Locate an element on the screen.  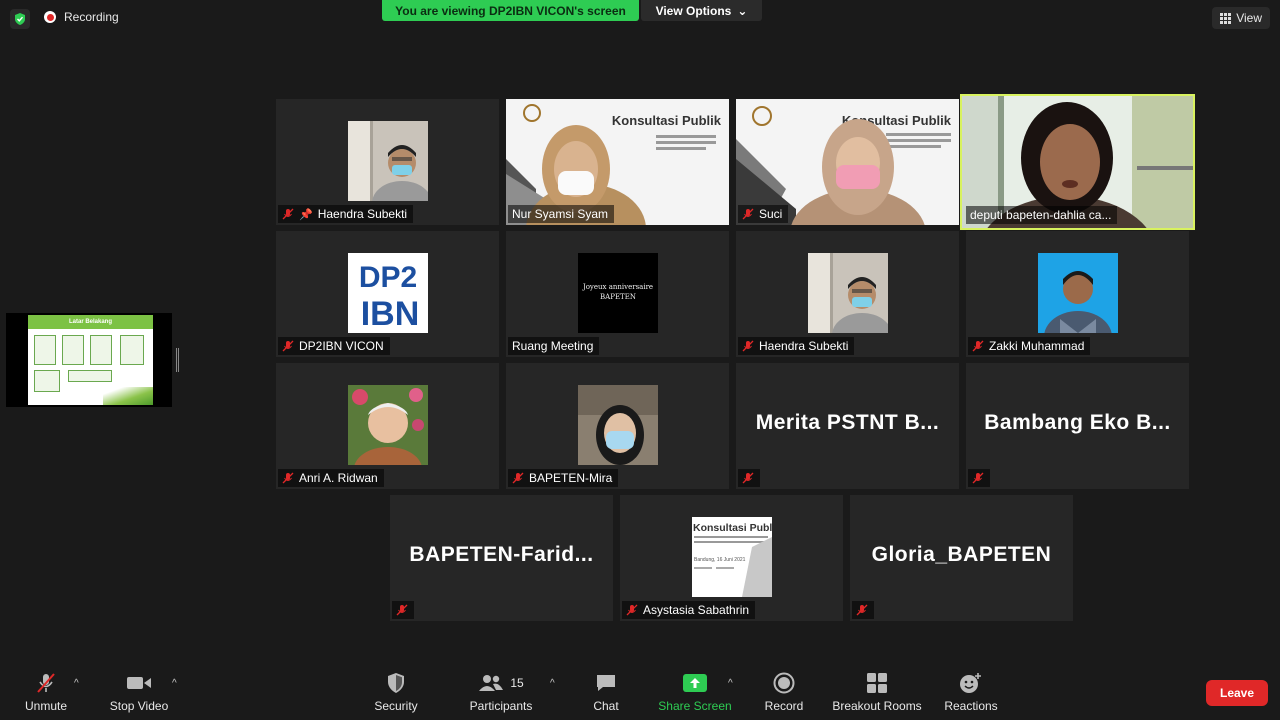
participant-name-bar: Ruang Meeting is located at coordinates (554, 346).